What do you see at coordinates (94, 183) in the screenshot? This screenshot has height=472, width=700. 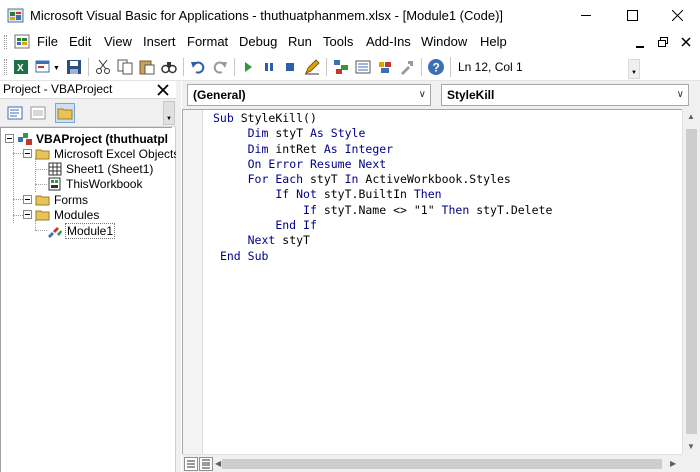 I see `tree-item-thisworkbook: ThisWorkbook` at bounding box center [94, 183].